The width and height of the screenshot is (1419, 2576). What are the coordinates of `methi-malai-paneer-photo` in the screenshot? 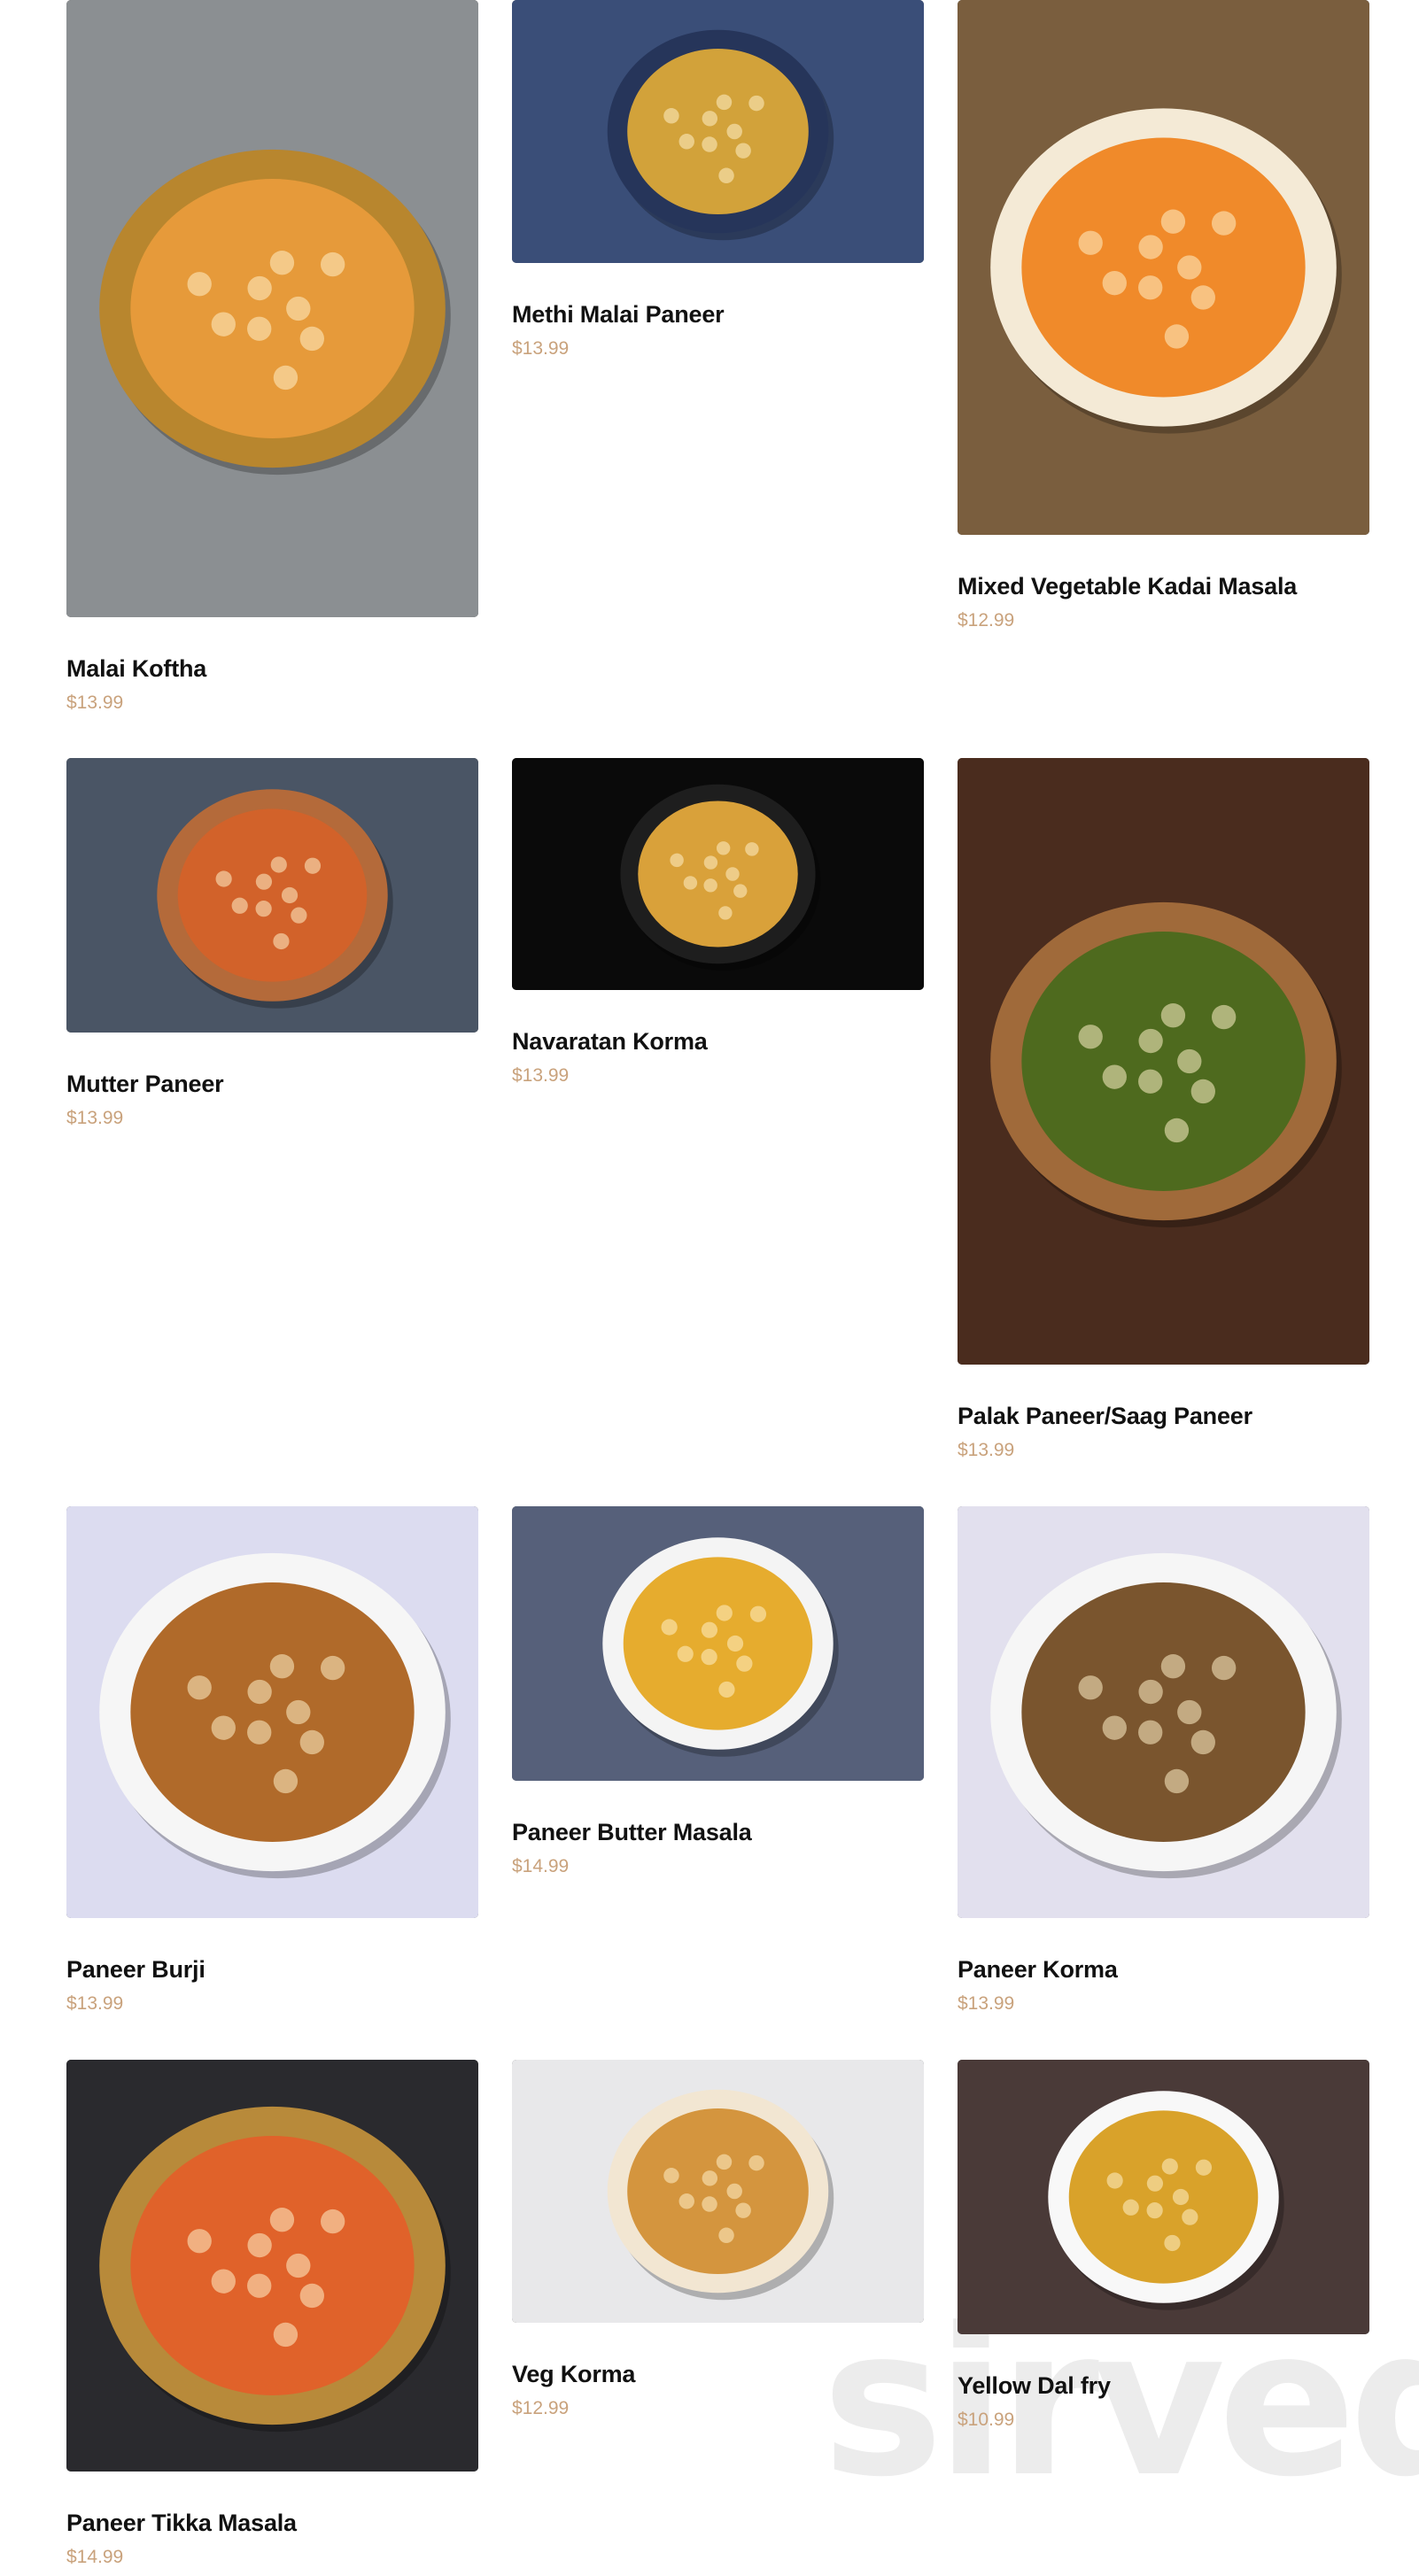 It's located at (718, 131).